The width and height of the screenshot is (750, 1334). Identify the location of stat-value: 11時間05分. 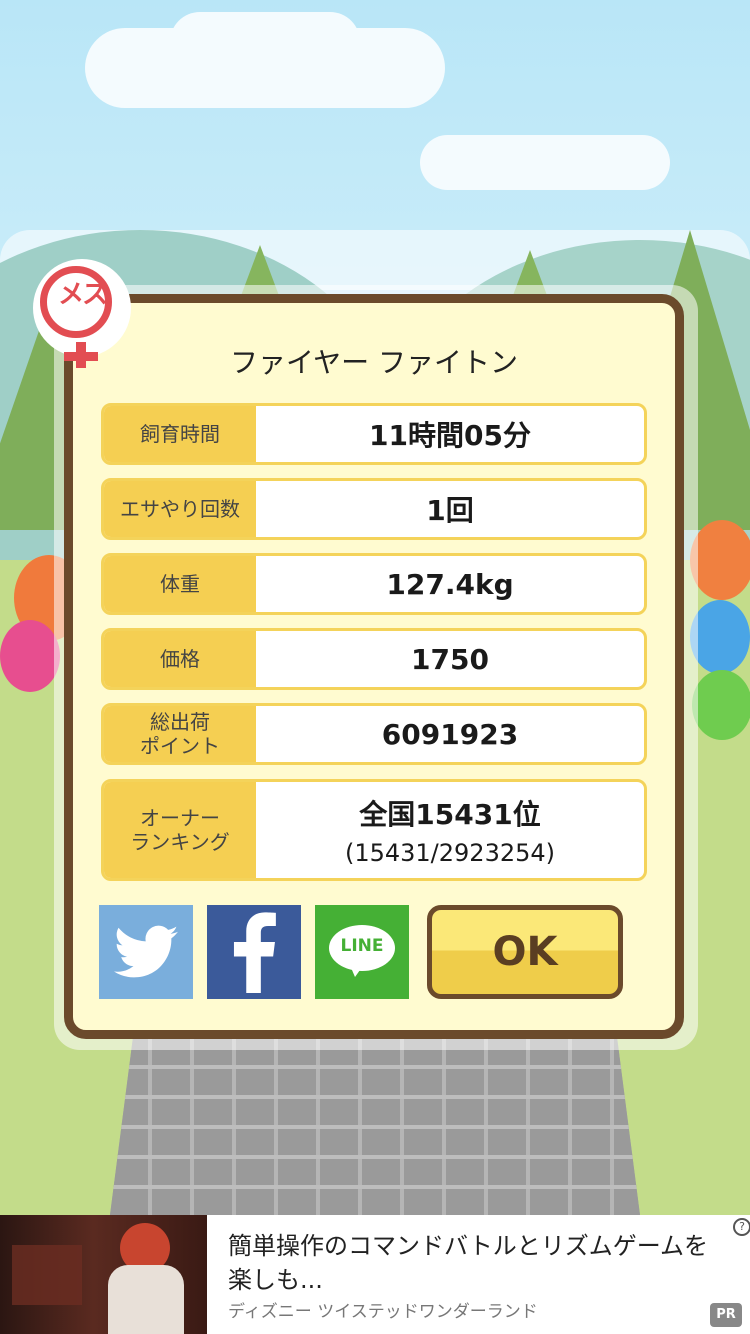
(450, 435).